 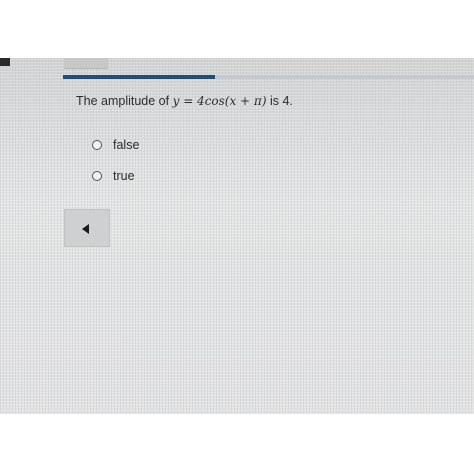 I want to click on question-text: The amplitude of y = 4cos(x + π) is 4., so click(x=184, y=101).